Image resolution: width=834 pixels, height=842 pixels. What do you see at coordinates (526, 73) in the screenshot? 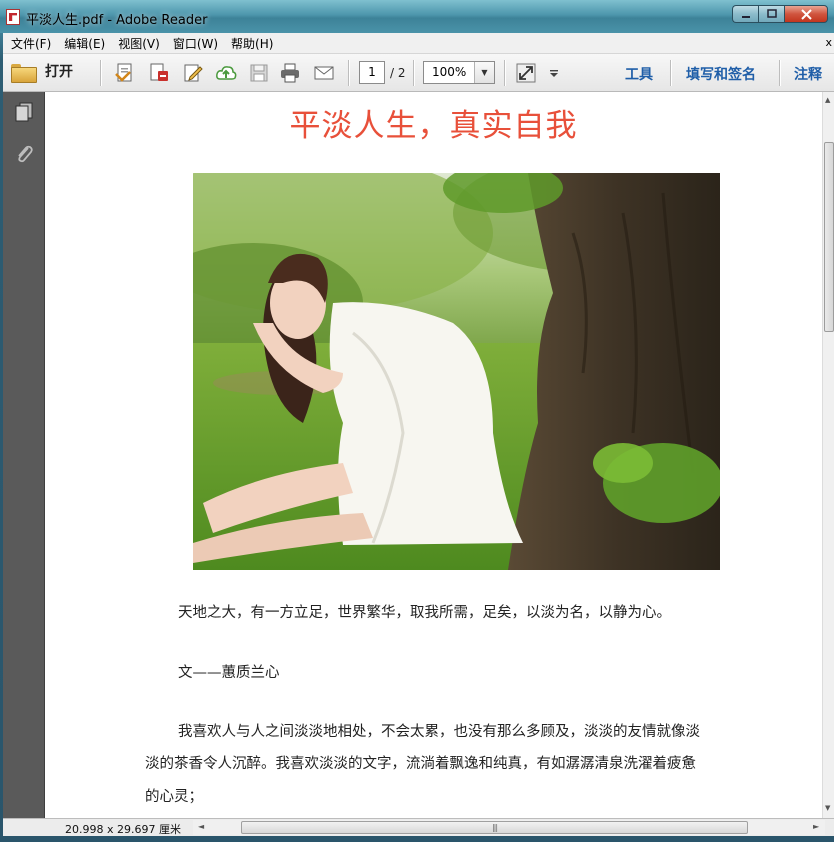
I see `fit-page-icon` at bounding box center [526, 73].